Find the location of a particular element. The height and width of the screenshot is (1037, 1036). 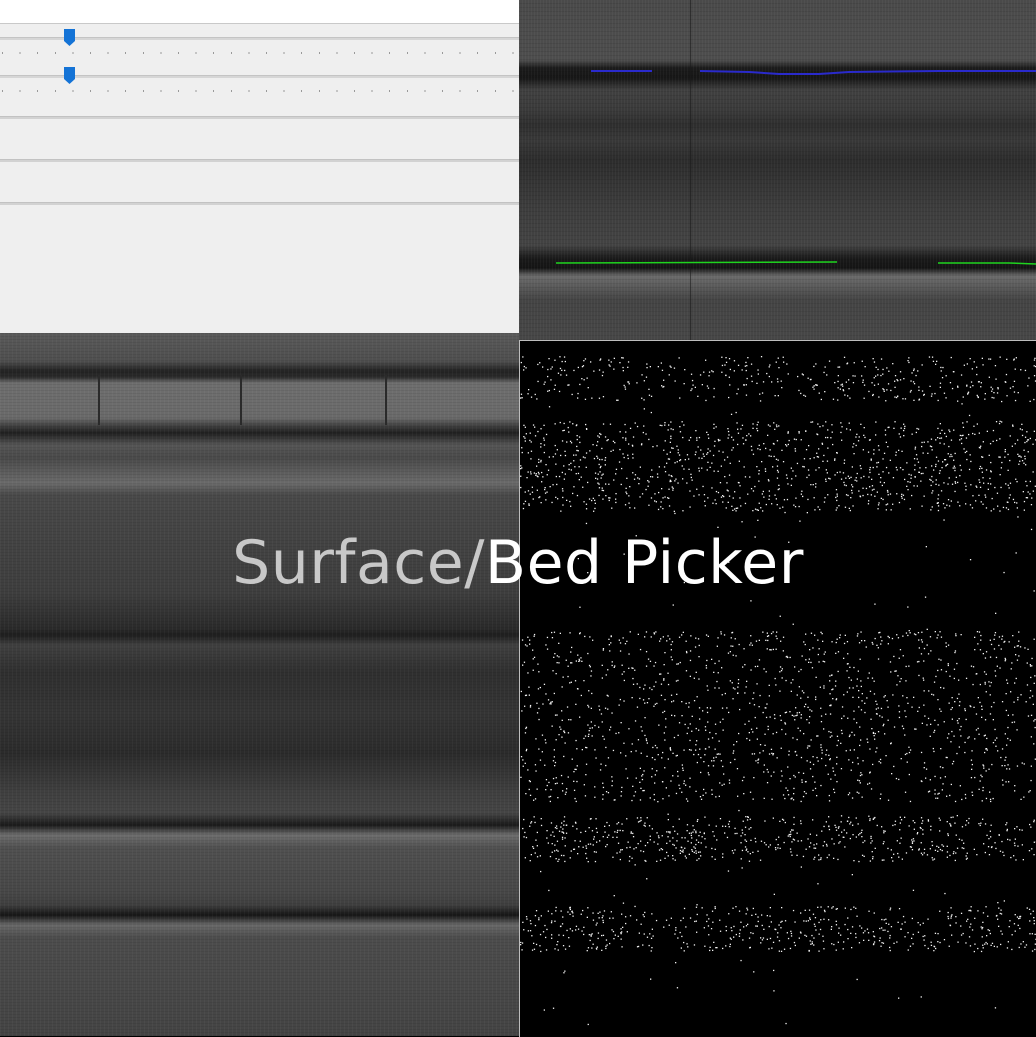

bed-pick-line is located at coordinates (796, 263).